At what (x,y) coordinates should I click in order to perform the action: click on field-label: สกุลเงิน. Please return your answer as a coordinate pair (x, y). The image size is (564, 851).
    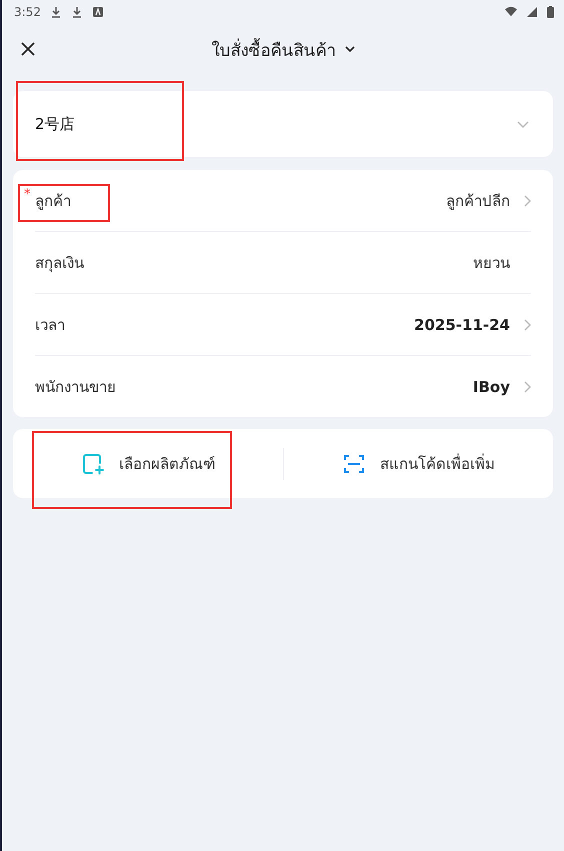
    Looking at the image, I should click on (59, 263).